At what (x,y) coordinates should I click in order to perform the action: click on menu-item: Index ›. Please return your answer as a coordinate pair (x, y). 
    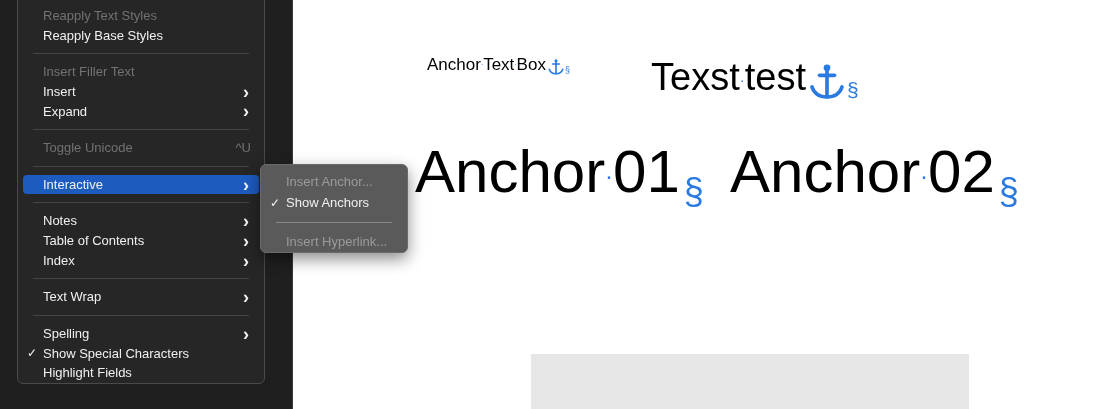
    Looking at the image, I should click on (141, 260).